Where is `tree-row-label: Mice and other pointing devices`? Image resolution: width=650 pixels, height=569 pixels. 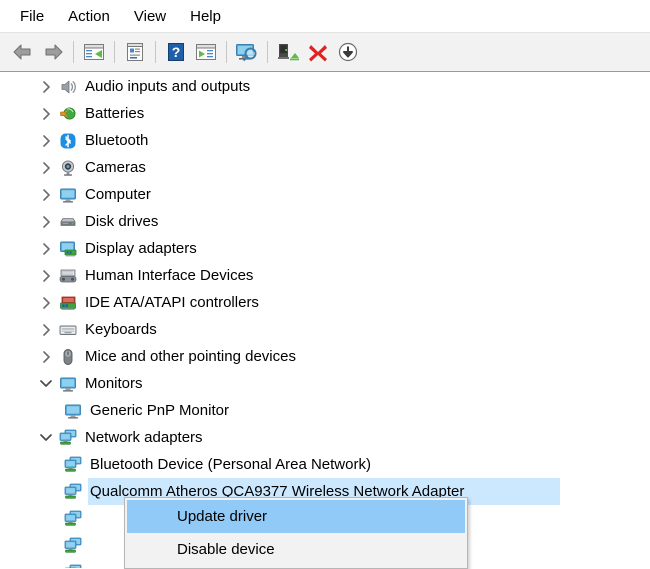
tree-row-label: Mice and other pointing devices is located at coordinates (190, 356).